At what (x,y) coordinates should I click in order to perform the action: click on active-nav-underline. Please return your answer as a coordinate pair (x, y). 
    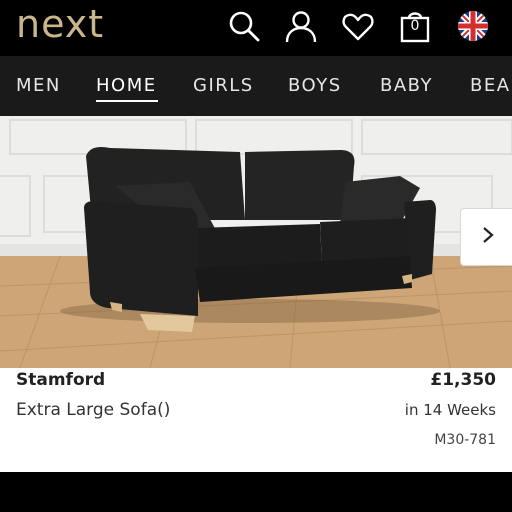
    Looking at the image, I should click on (127, 101).